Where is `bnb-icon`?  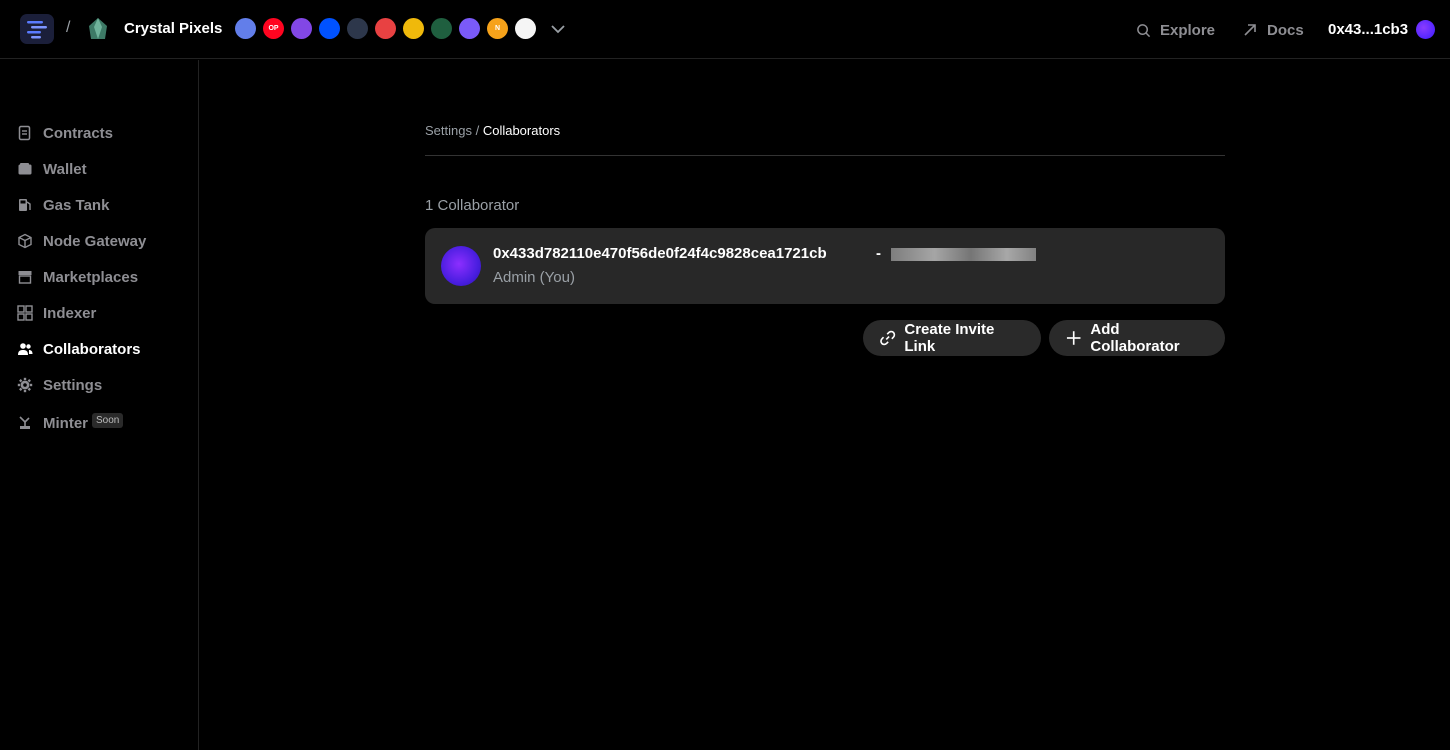
bnb-icon is located at coordinates (413, 28).